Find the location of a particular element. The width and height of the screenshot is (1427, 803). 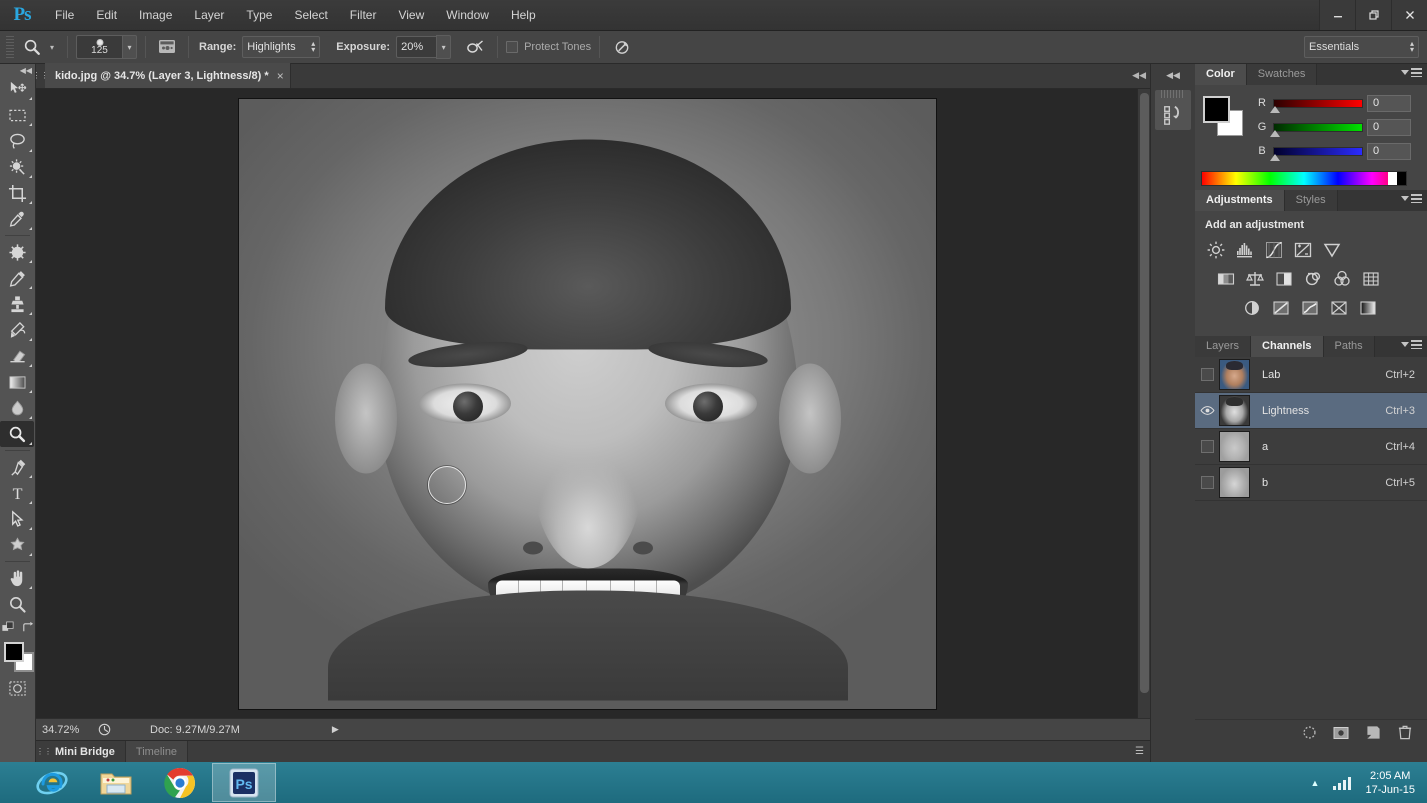

gradient-map-icon is located at coordinates (1367, 307).